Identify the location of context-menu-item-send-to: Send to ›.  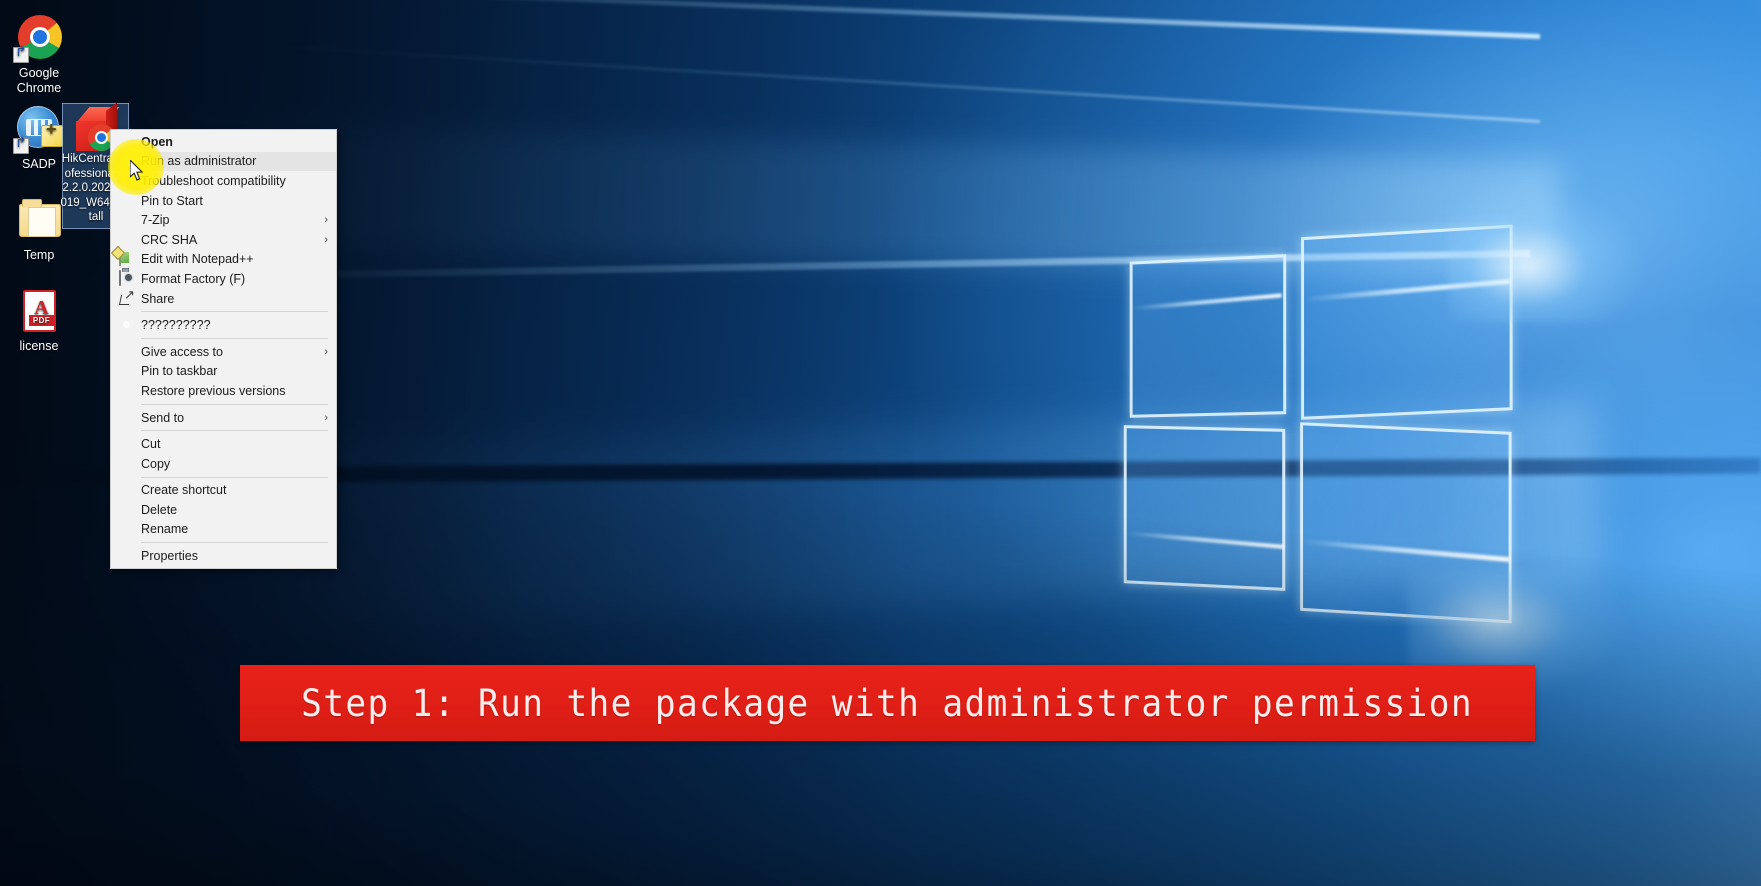
(223, 418).